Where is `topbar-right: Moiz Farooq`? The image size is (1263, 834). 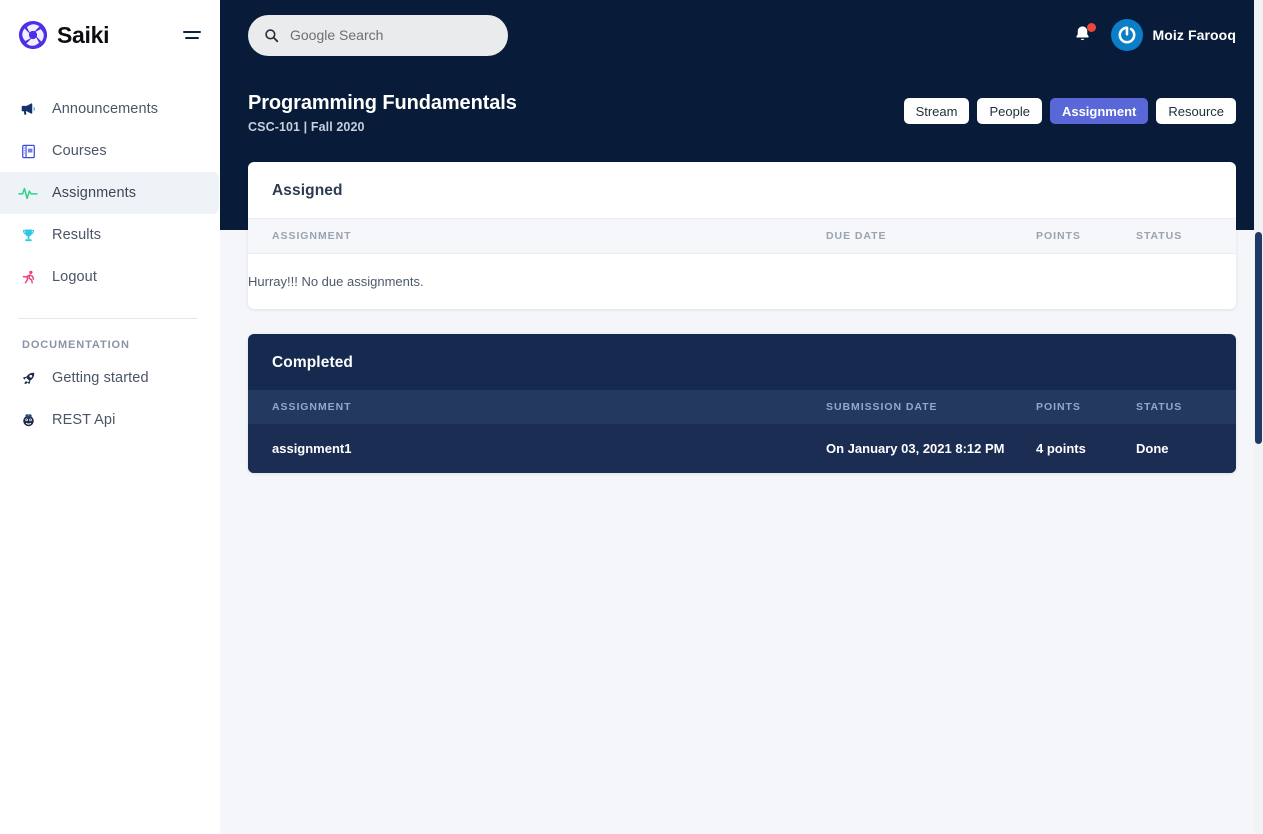
topbar-right: Moiz Farooq is located at coordinates (1154, 35).